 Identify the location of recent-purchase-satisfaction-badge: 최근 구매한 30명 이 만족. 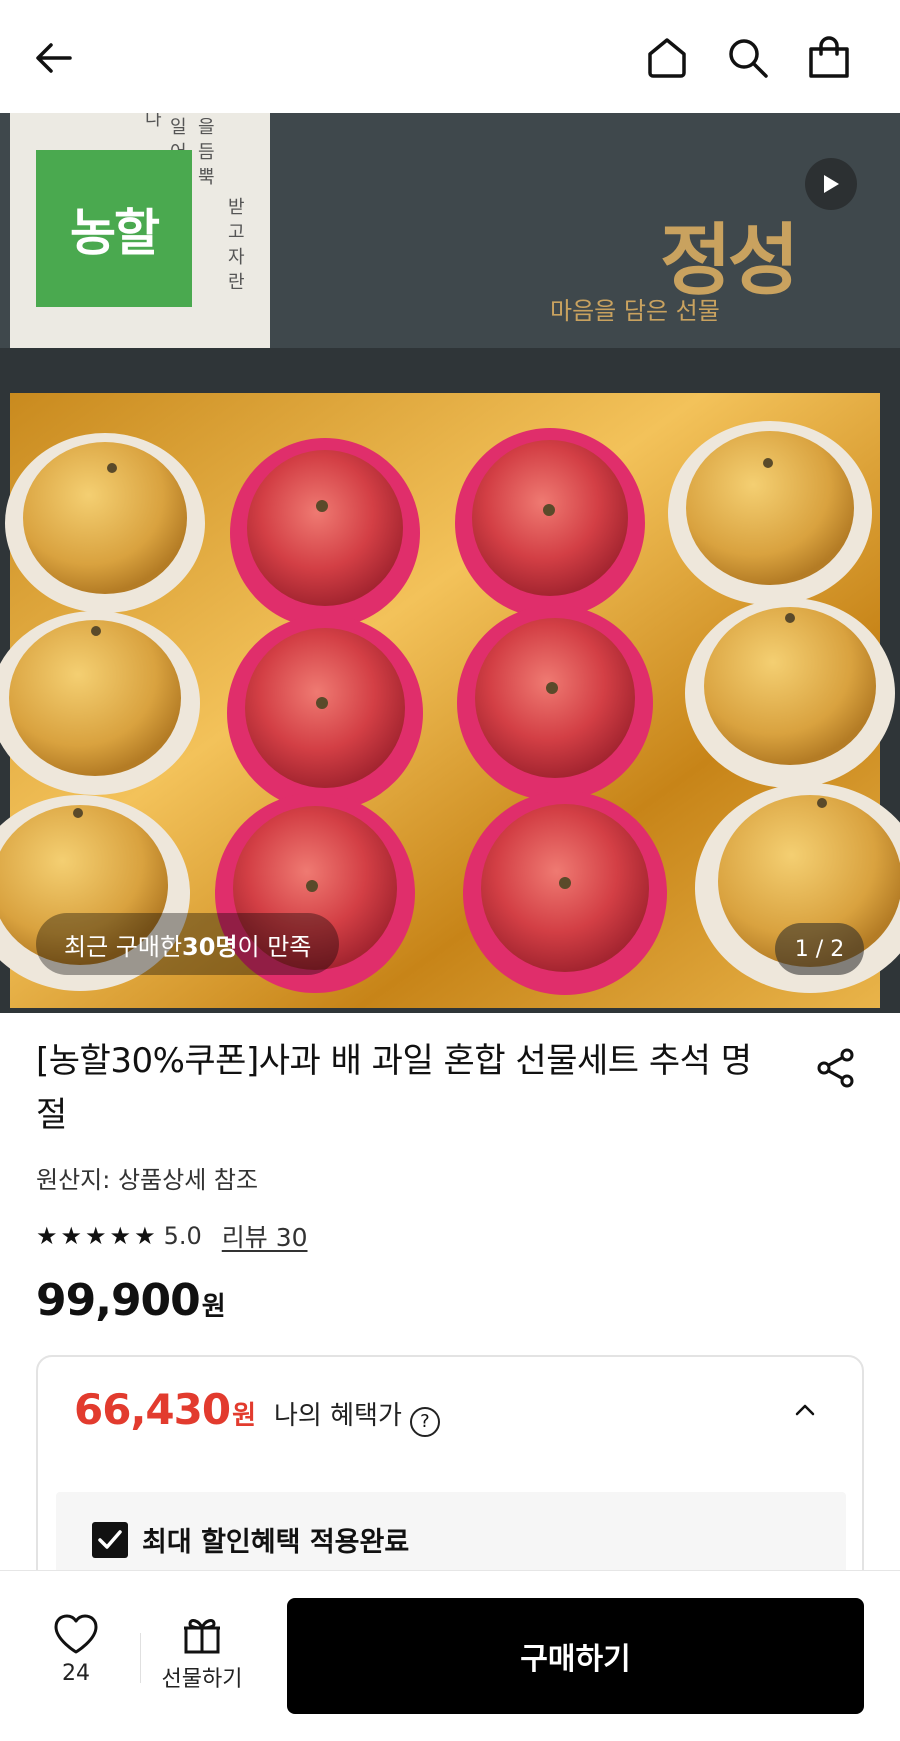
(188, 944).